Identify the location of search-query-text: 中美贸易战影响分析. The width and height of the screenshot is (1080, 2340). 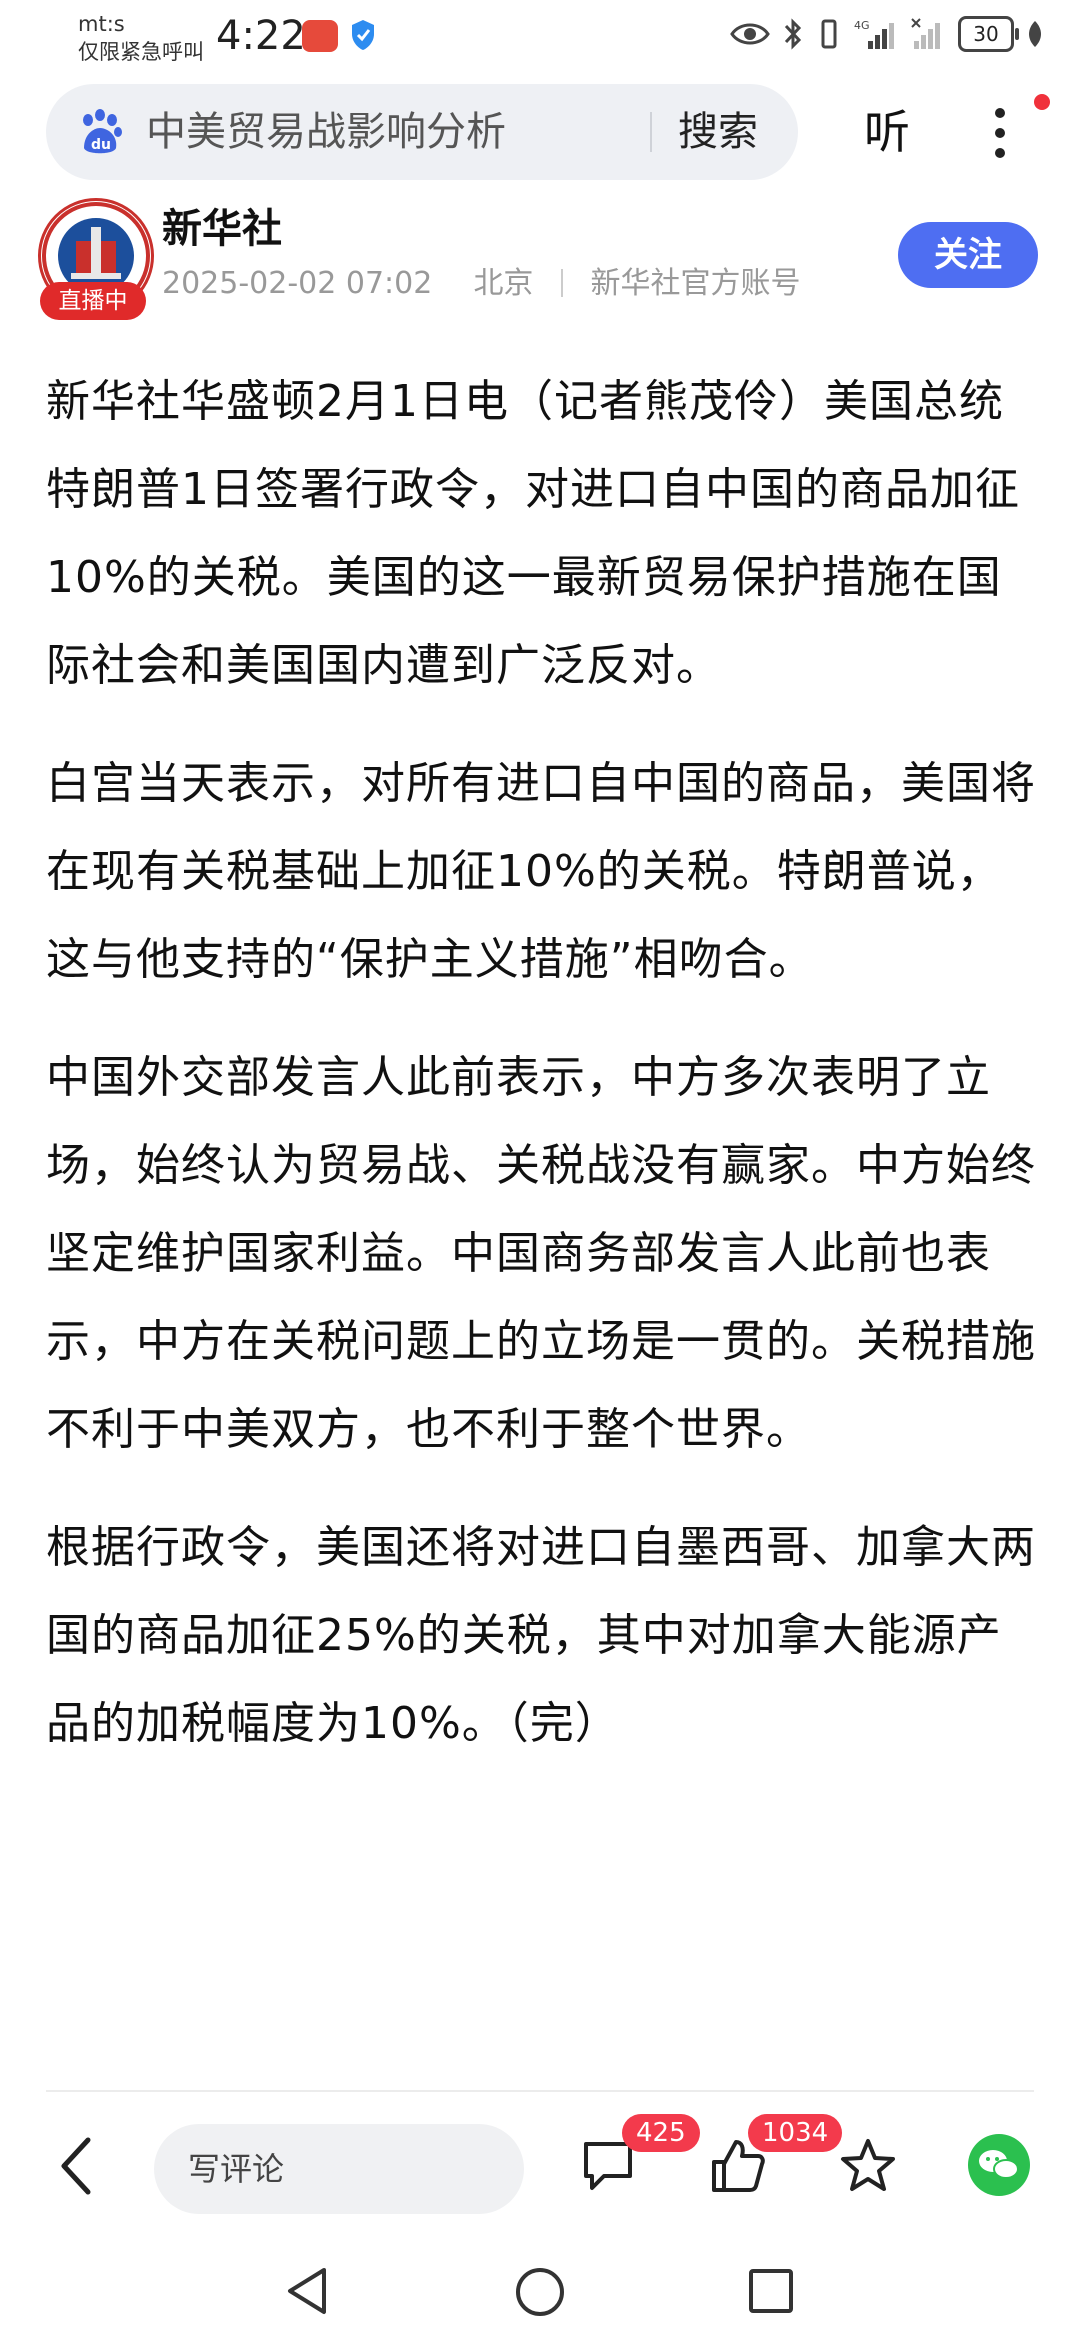
(326, 132).